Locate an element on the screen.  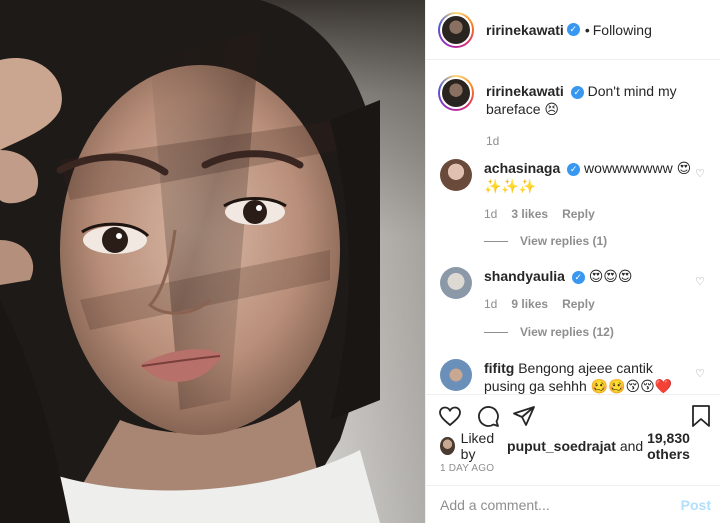
caption-emoji: 😣 is located at coordinates (551, 109).